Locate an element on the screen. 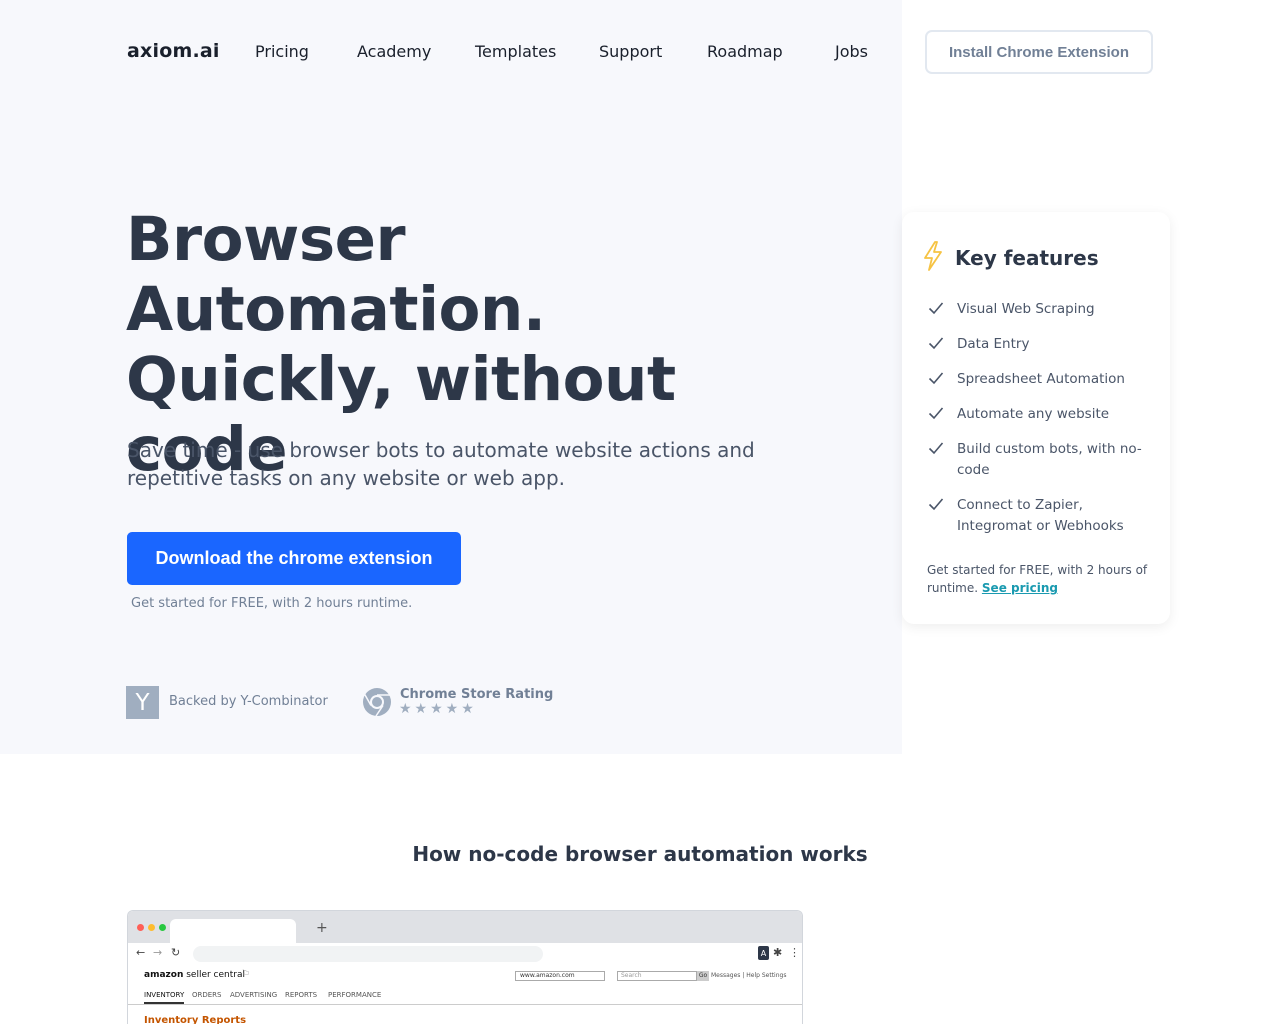  nav-link-pricing: Pricing is located at coordinates (282, 51).